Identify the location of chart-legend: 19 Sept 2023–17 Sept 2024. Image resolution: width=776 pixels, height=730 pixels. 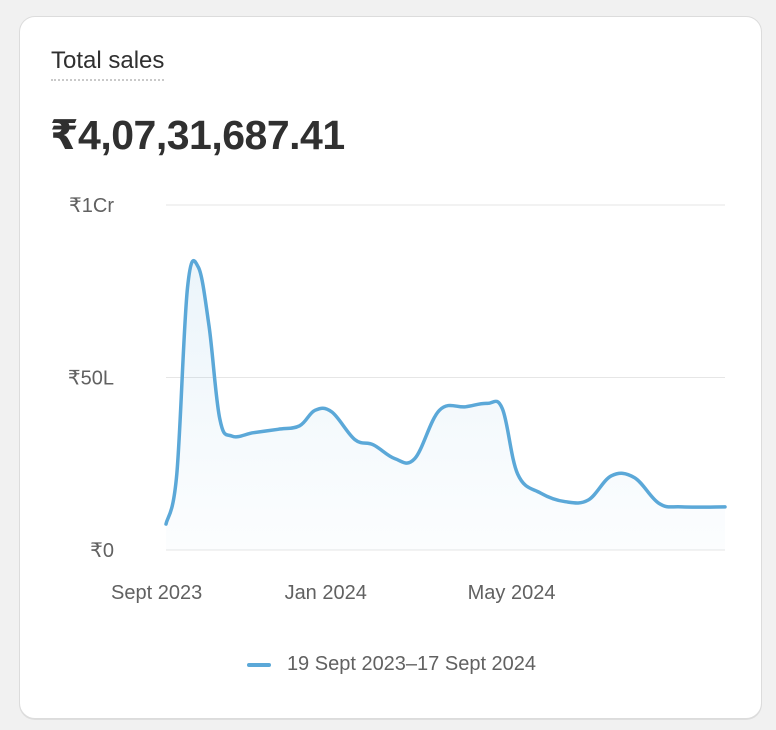
(391, 664).